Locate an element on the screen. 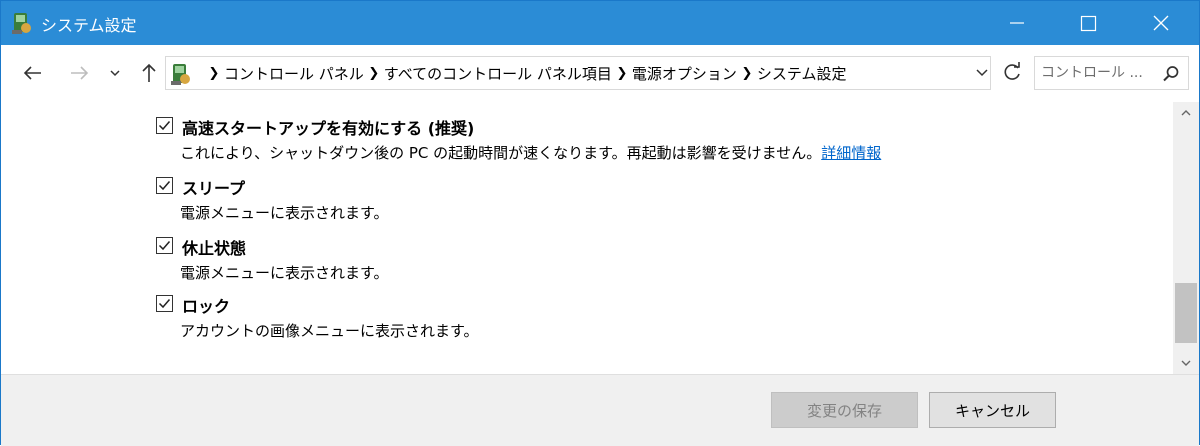 Image resolution: width=1200 pixels, height=446 pixels. close-icon is located at coordinates (1161, 23).